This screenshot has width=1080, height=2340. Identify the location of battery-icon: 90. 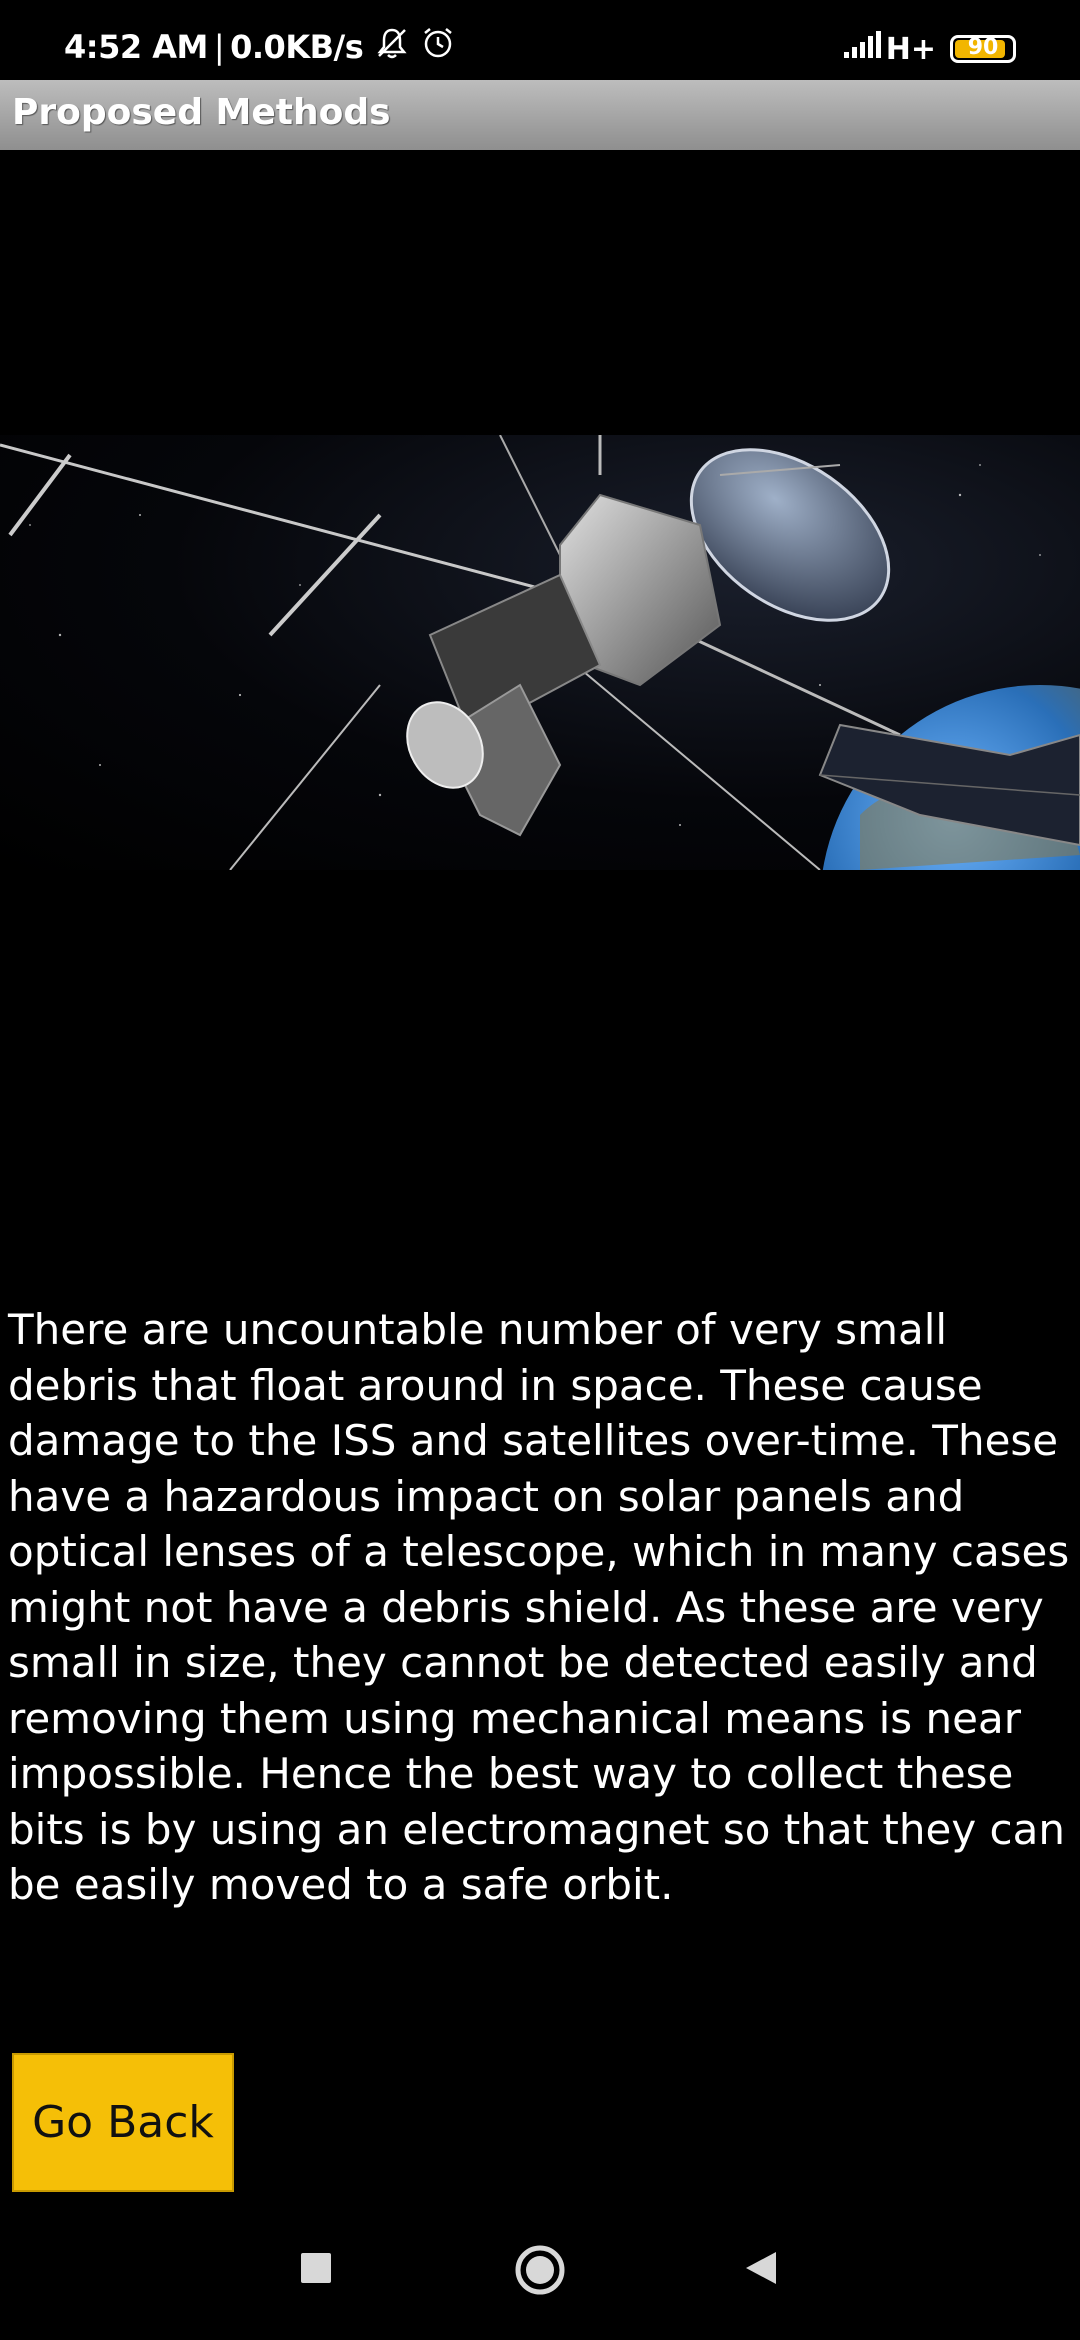
(983, 49).